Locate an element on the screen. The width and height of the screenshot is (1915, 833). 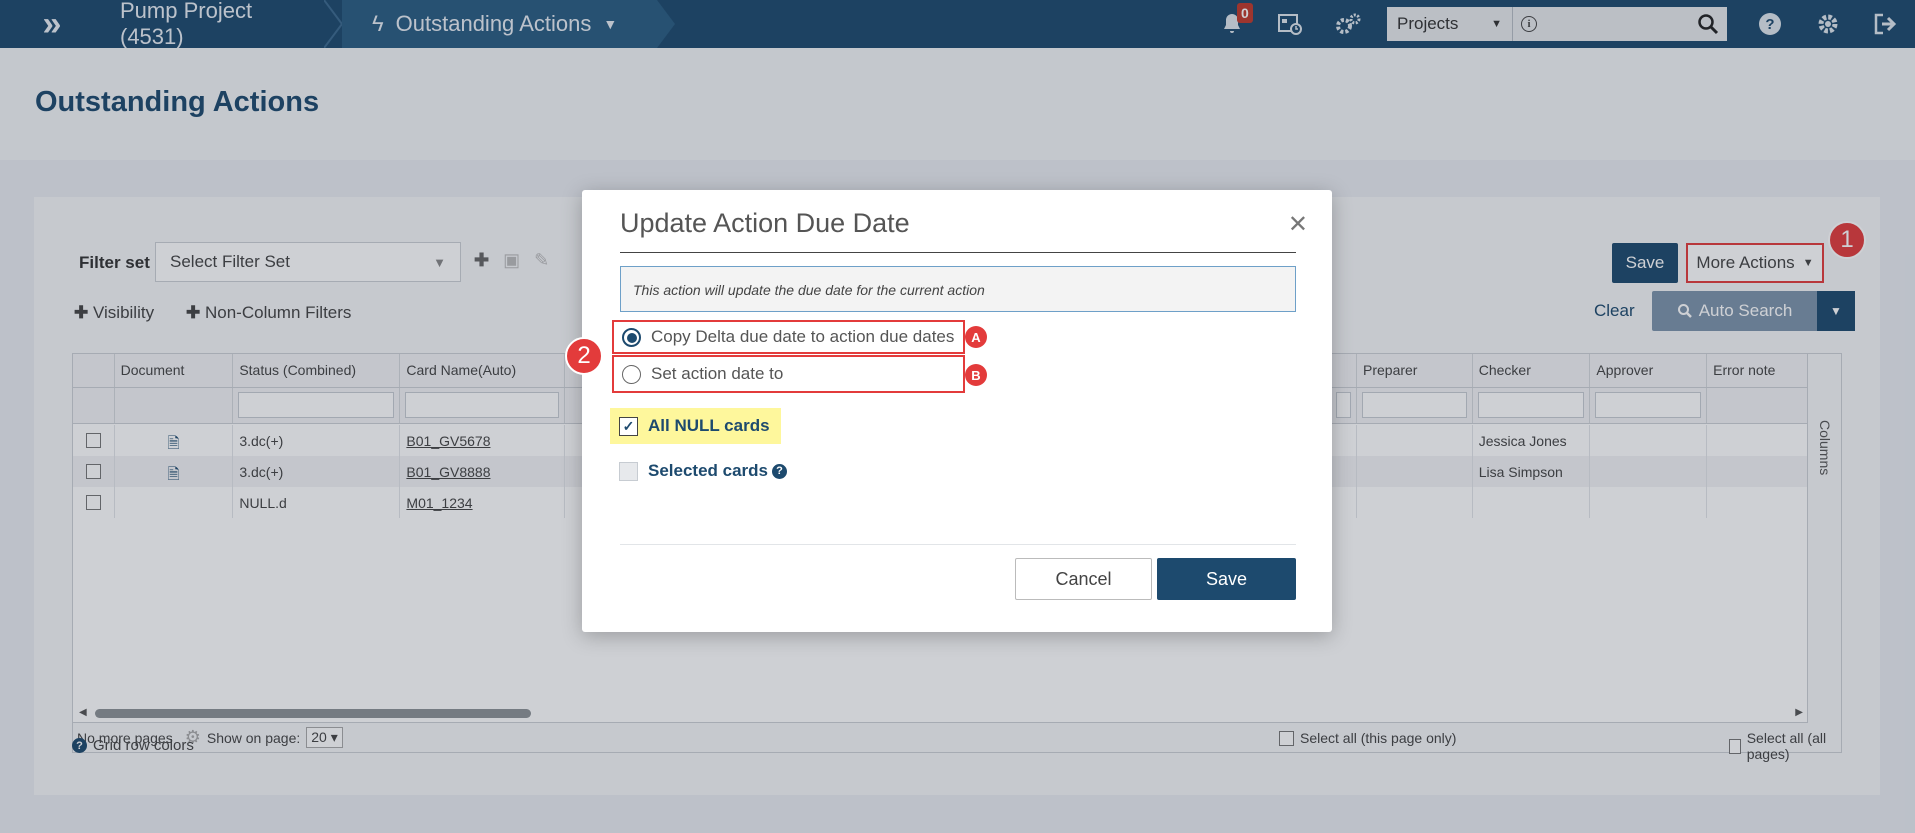
close-icon: ✕ is located at coordinates (1298, 224).